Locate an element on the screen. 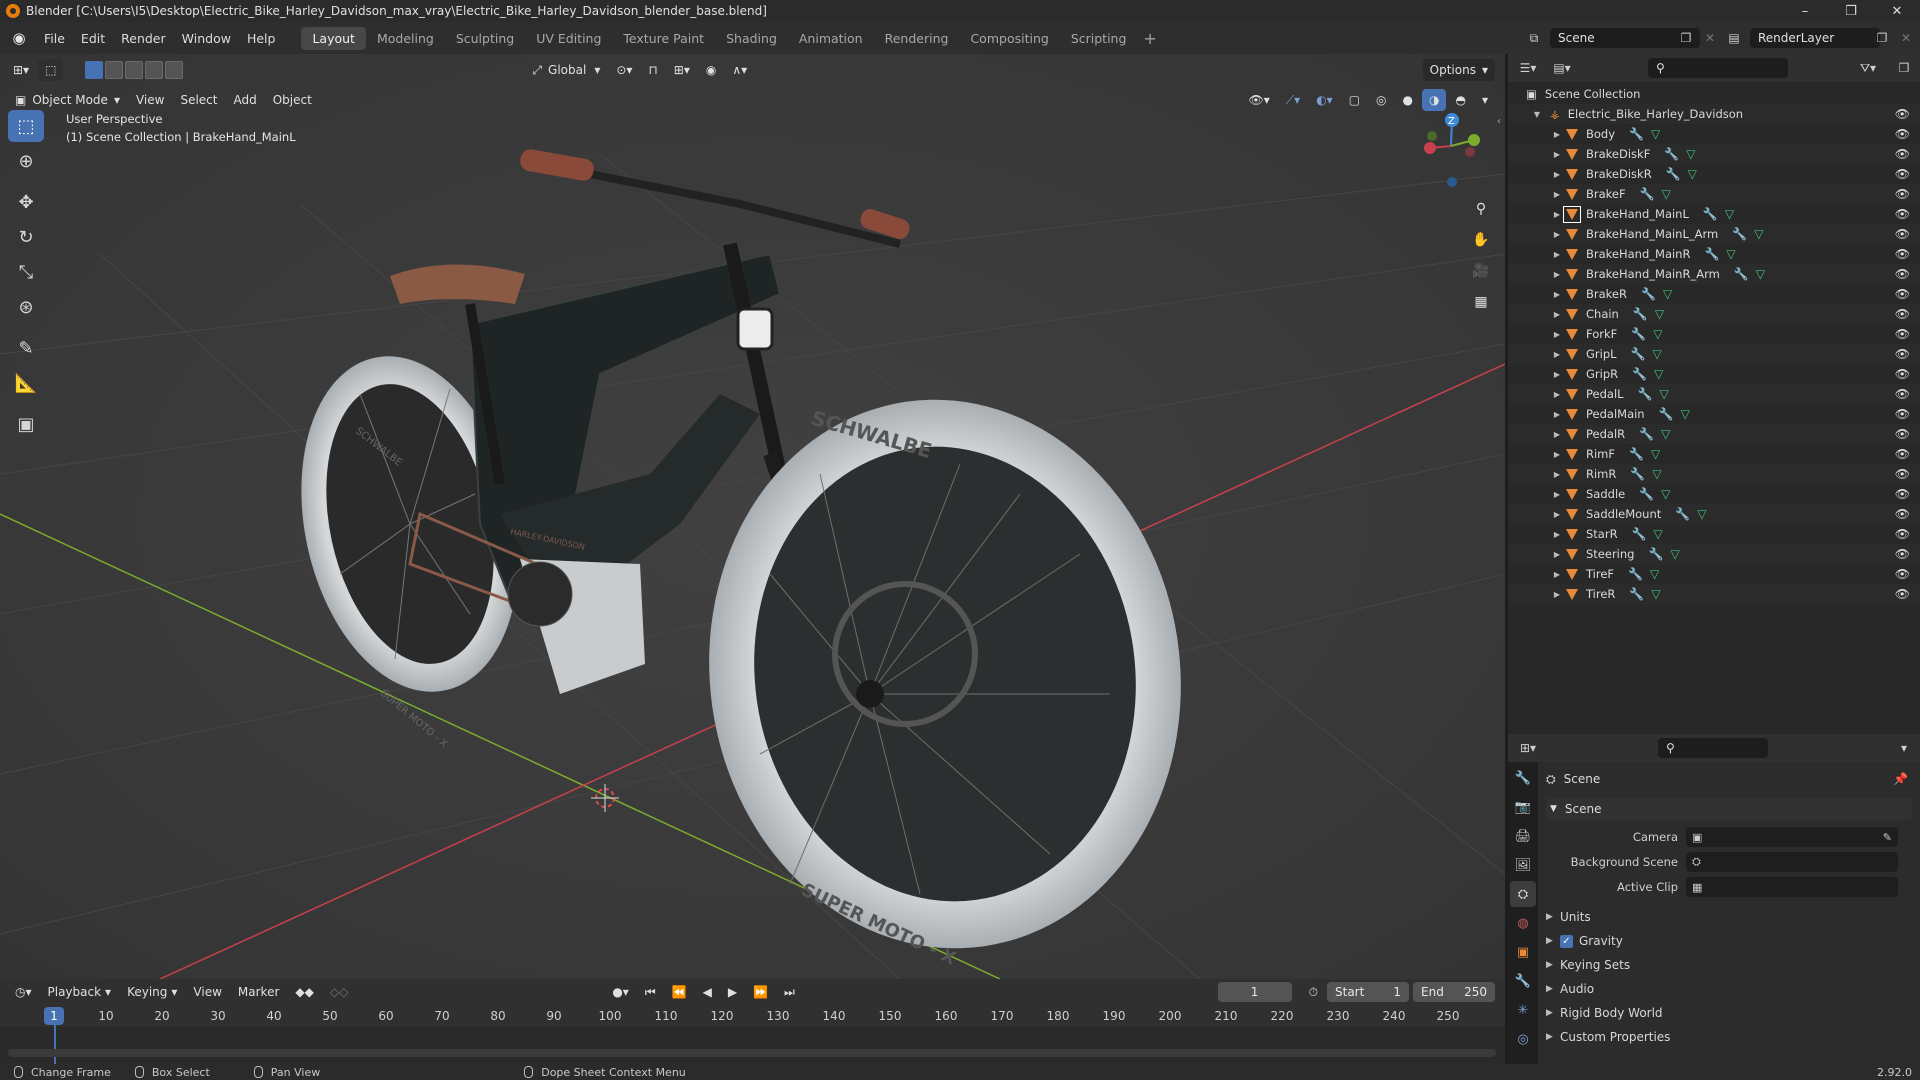  outliner-item-tirer: ▶ TireR 🔧 ▽ 👁 is located at coordinates (1714, 594).